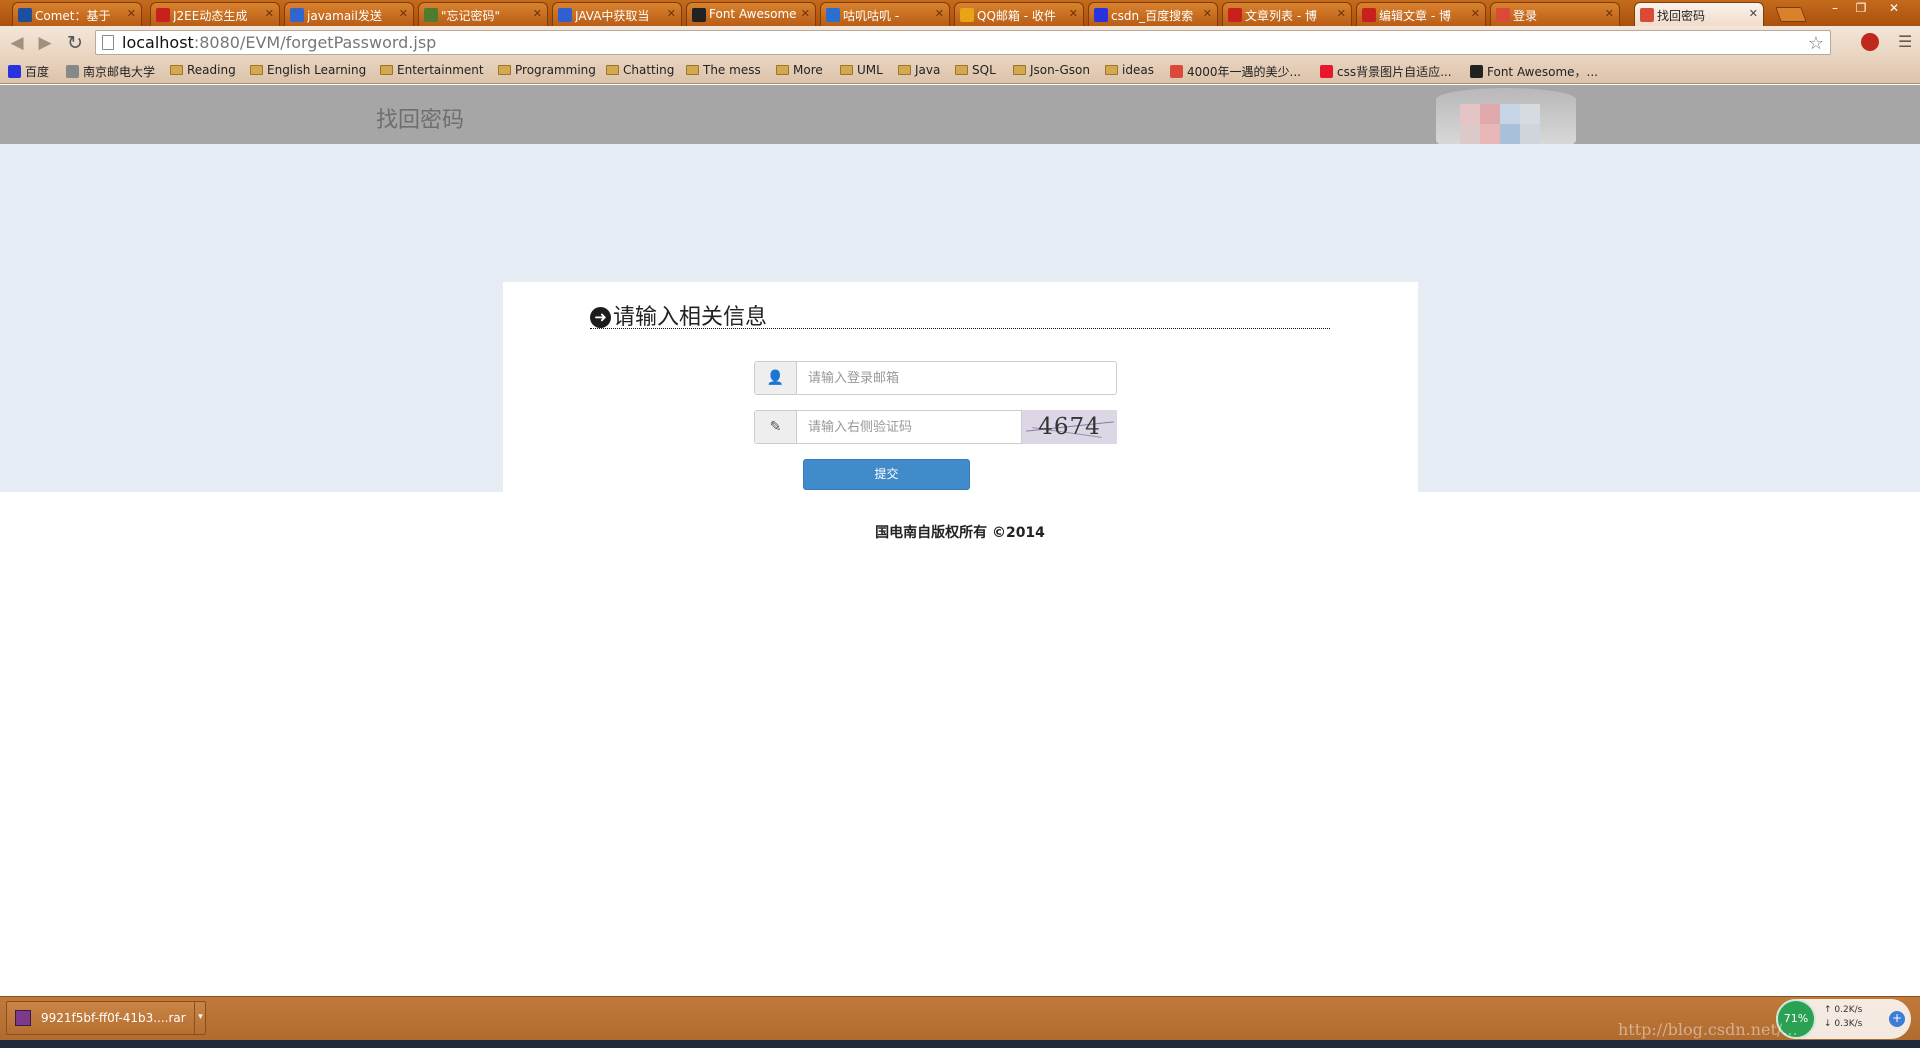 This screenshot has height=1048, width=1920. I want to click on bookmark-label: The mess, so click(732, 70).